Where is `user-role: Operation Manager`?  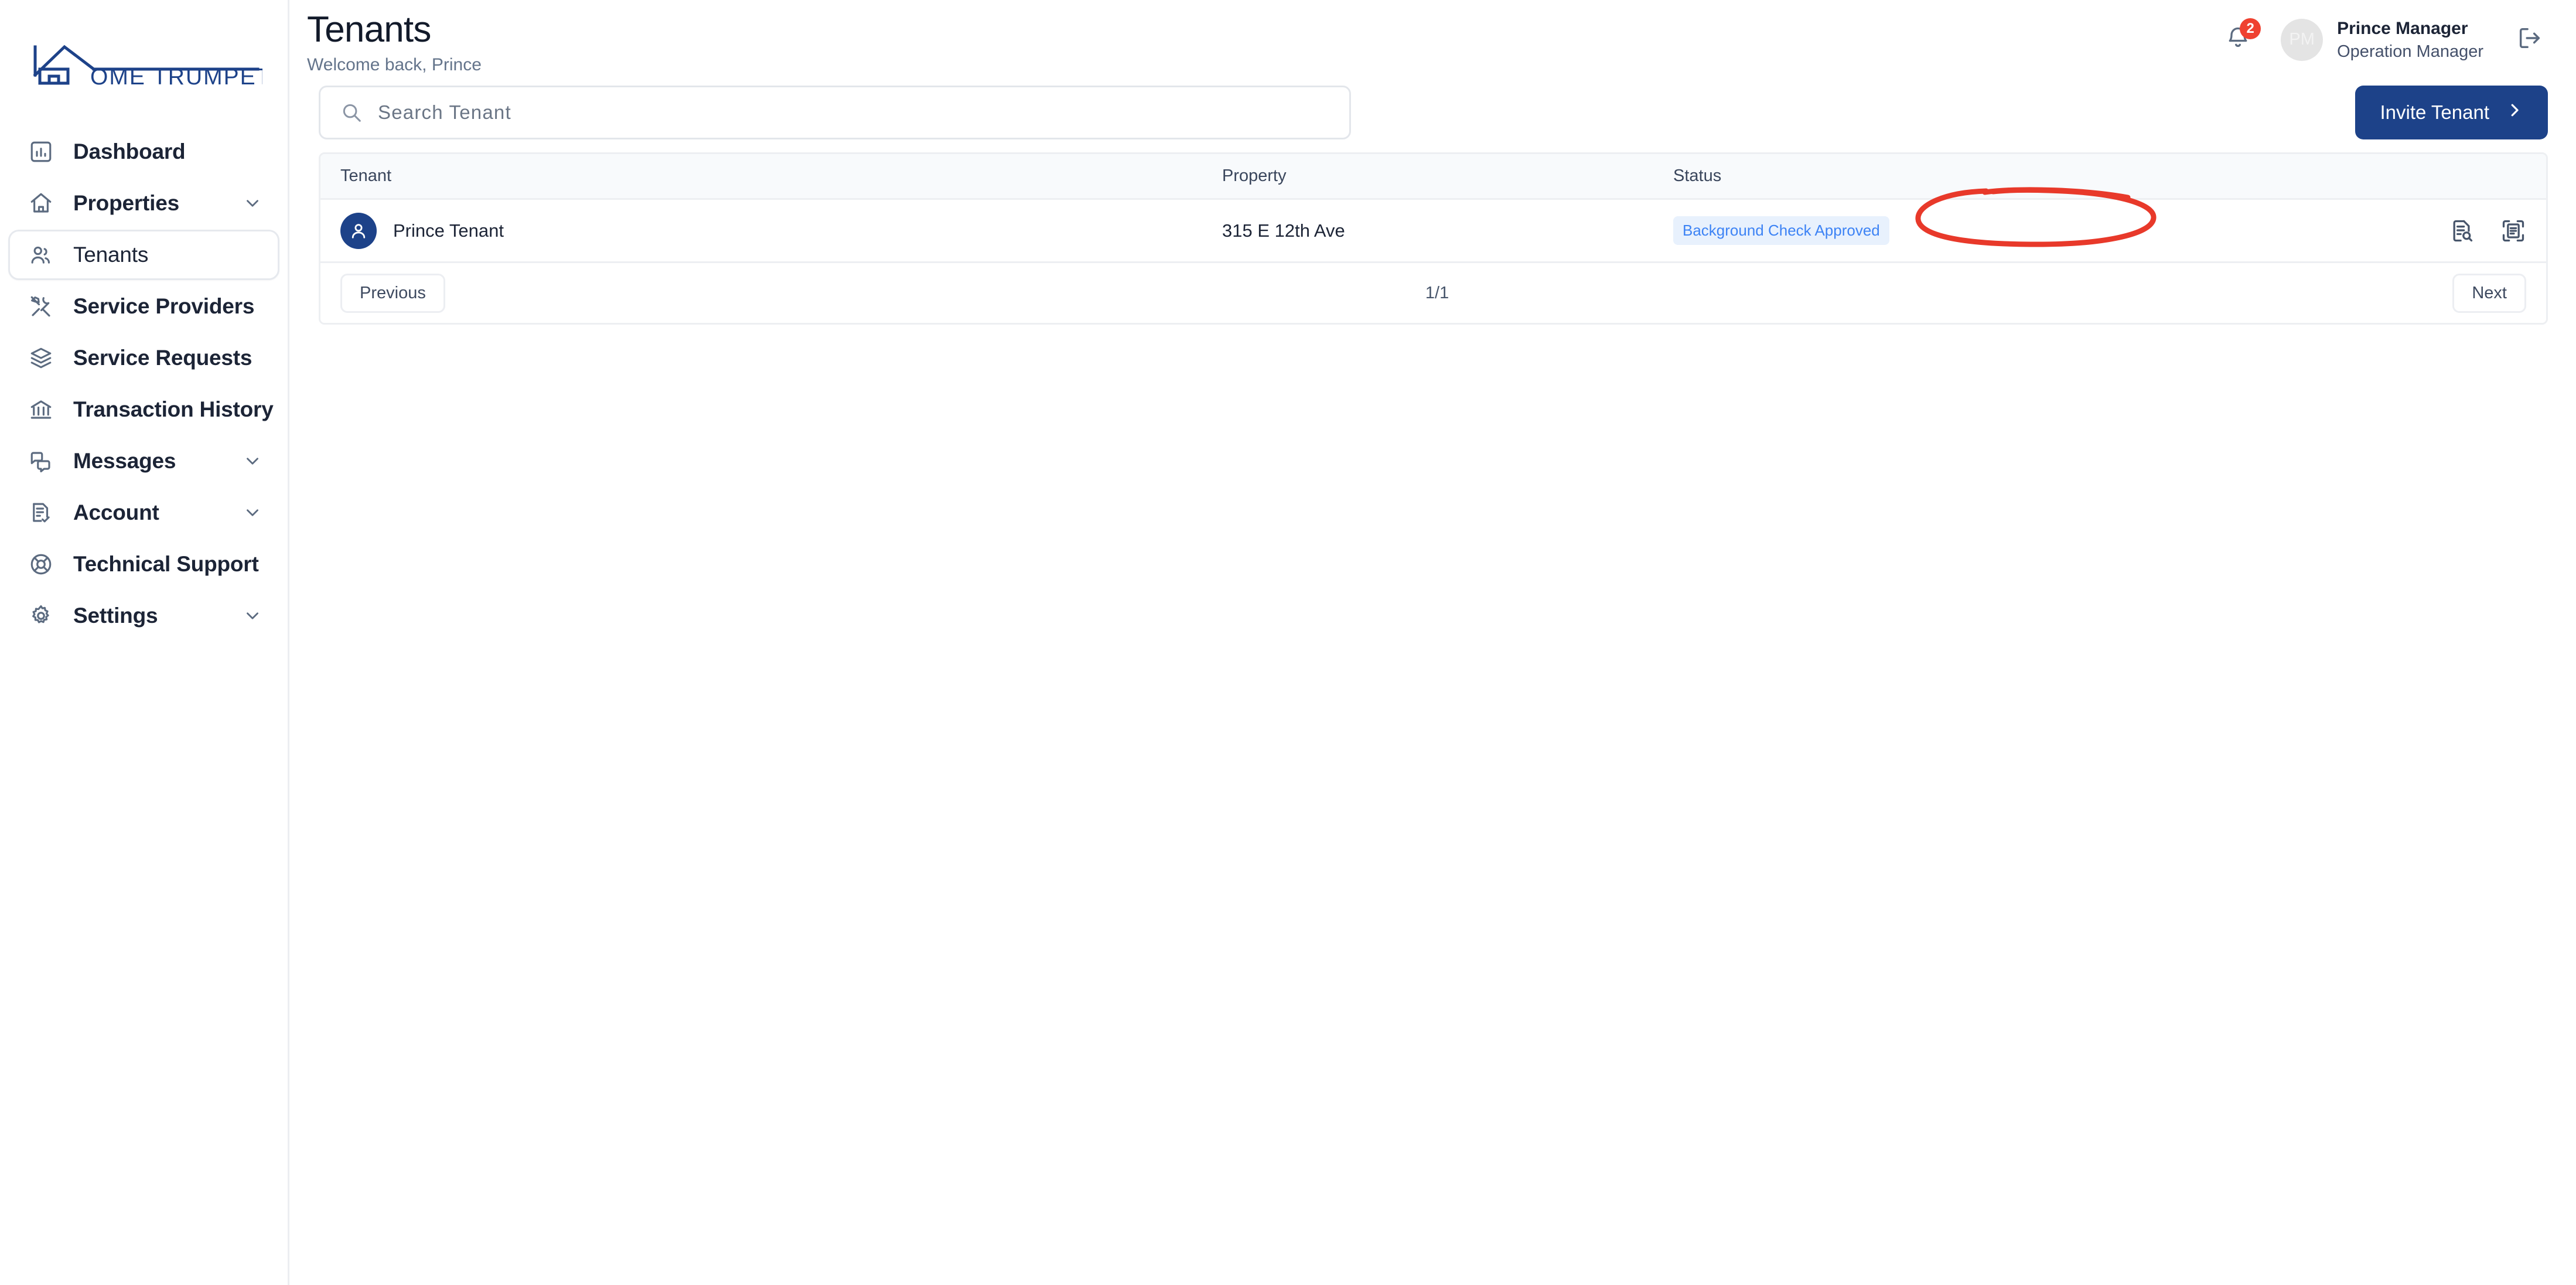
user-role: Operation Manager is located at coordinates (2410, 51).